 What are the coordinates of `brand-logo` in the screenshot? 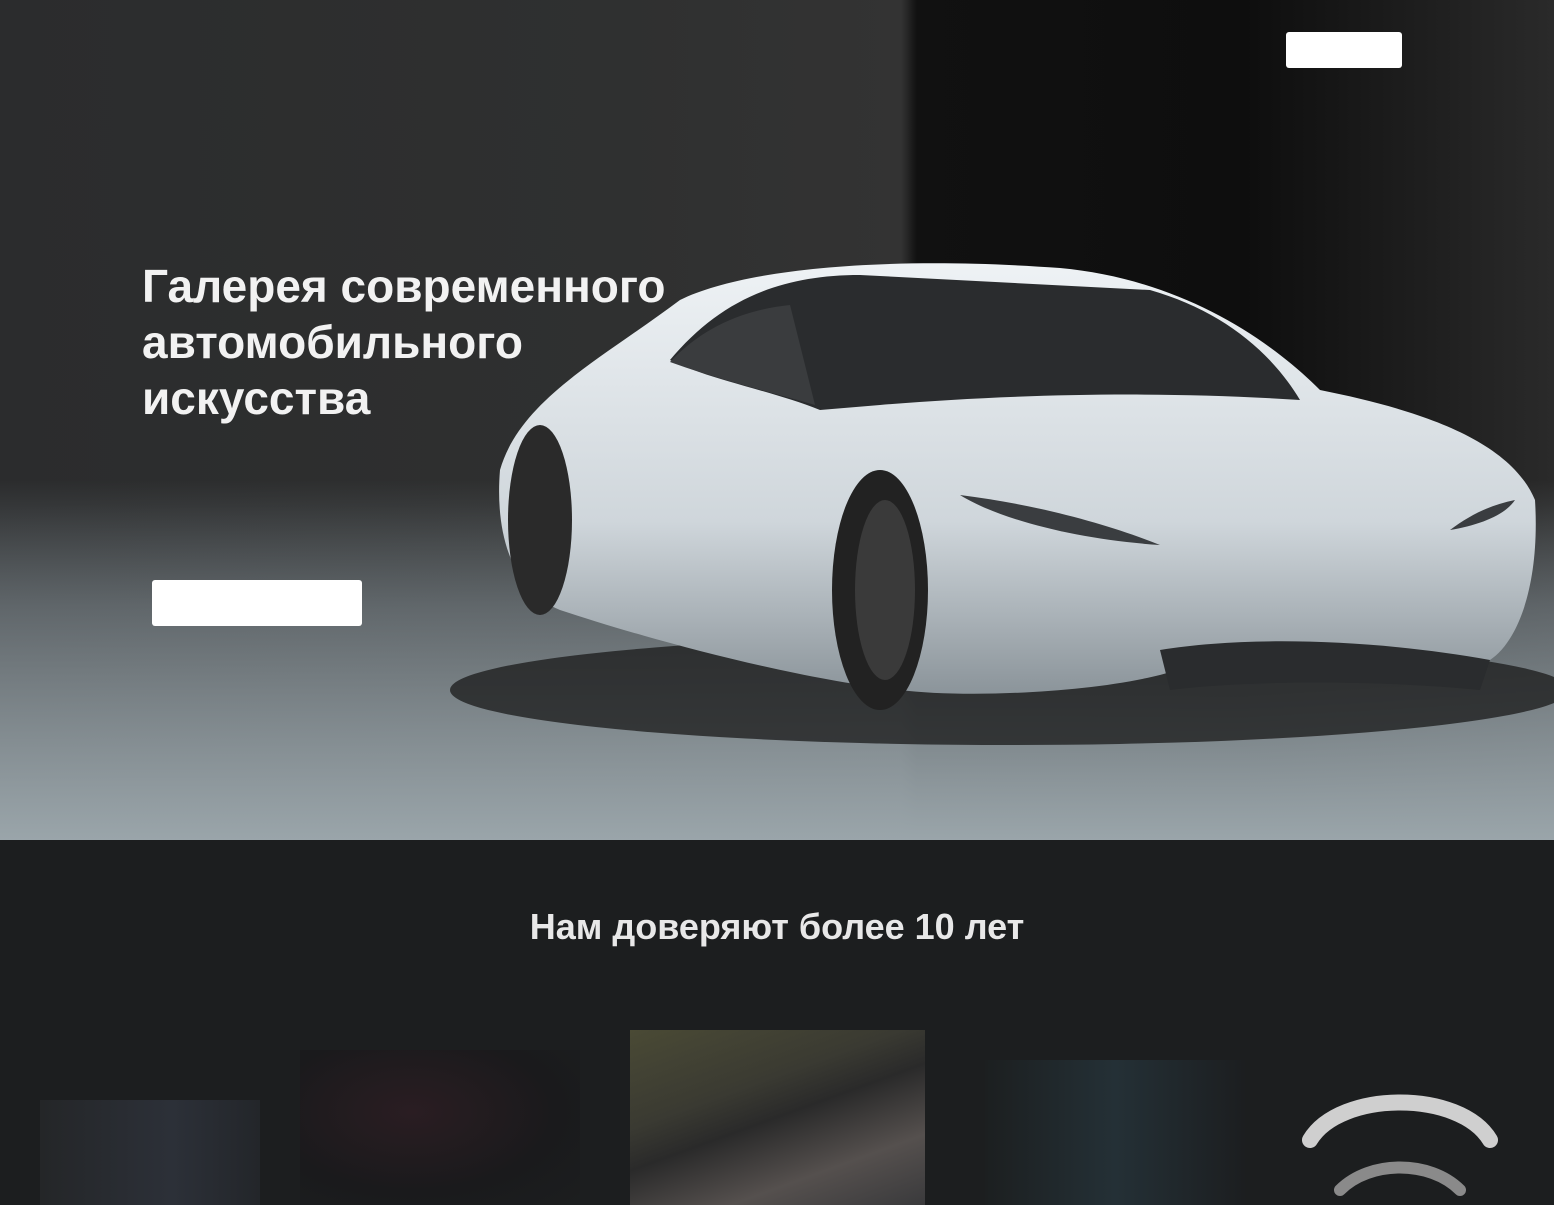 It's located at (808, 56).